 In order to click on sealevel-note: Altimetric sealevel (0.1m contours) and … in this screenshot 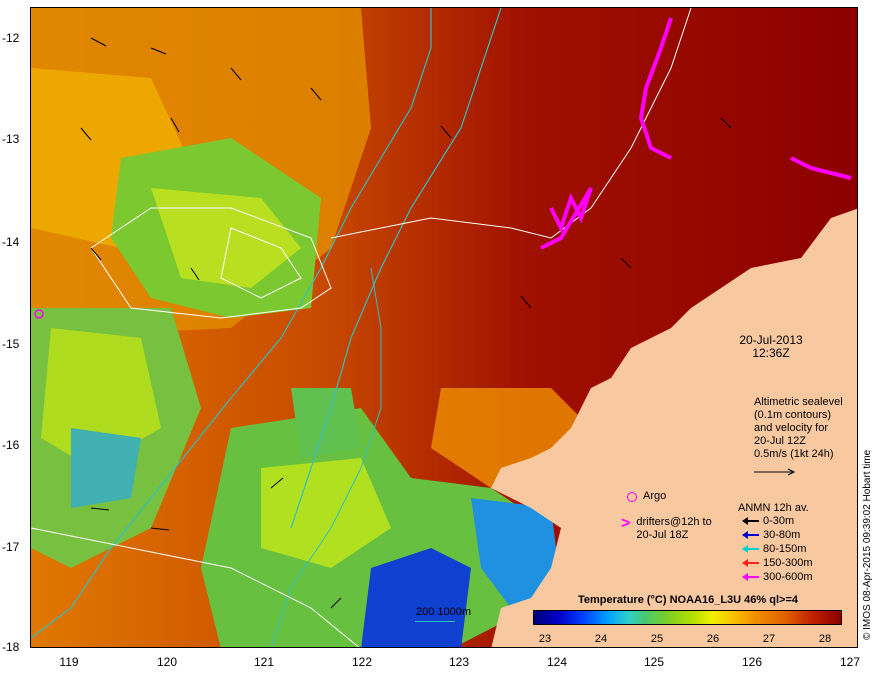, I will do `click(798, 428)`.